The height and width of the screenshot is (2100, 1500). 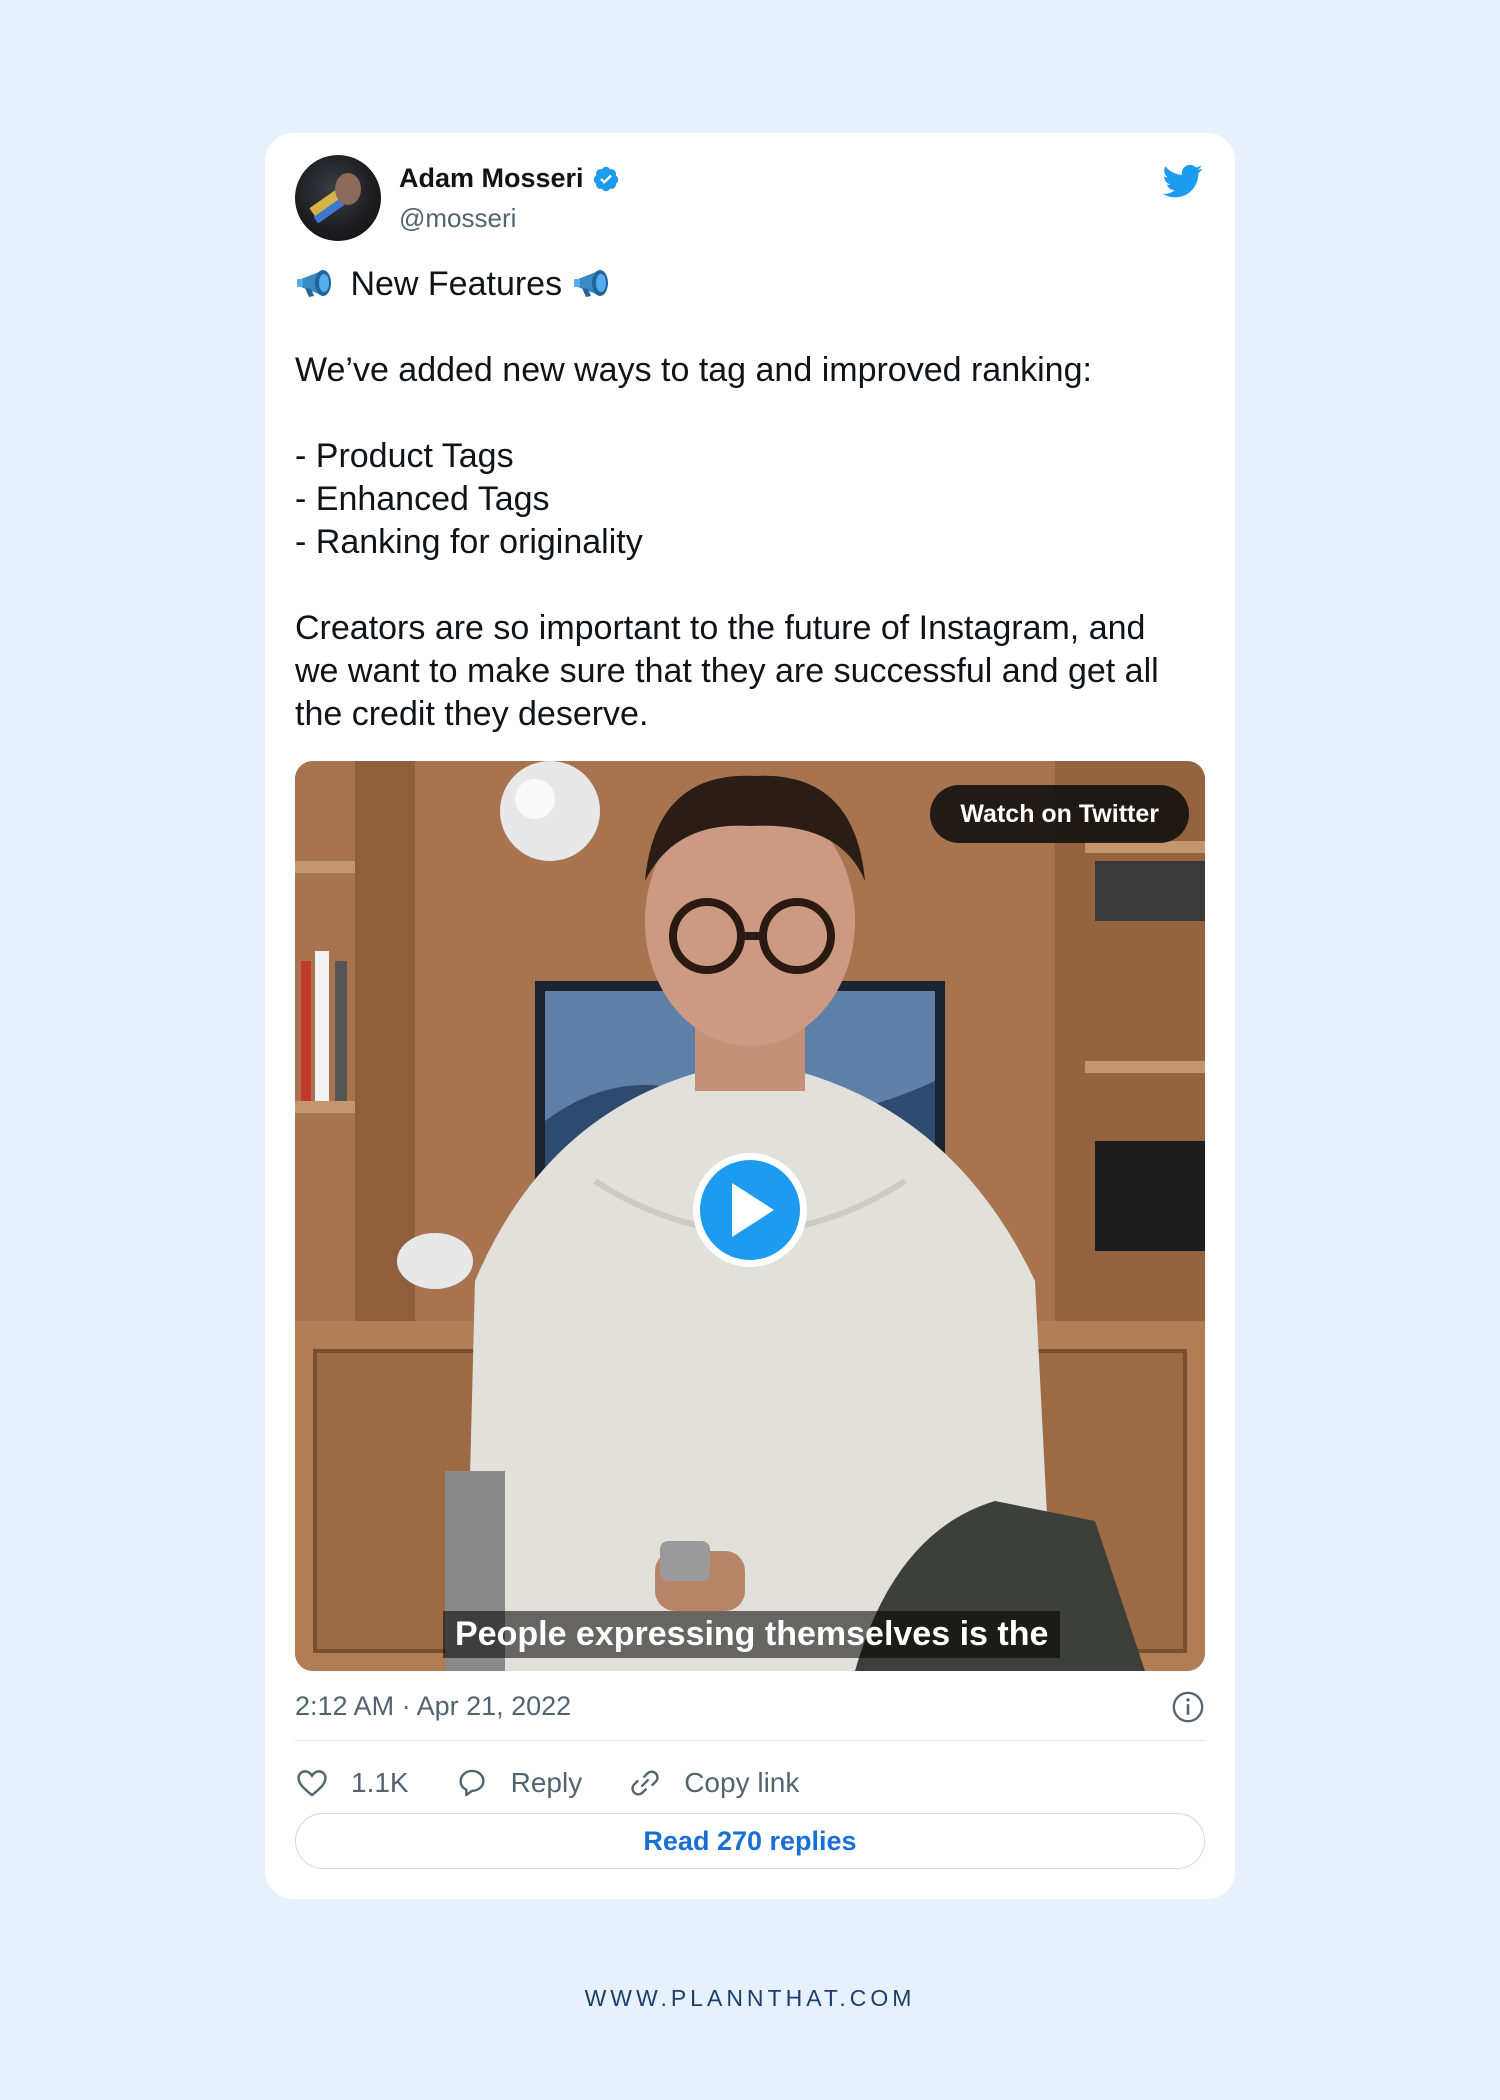 I want to click on author-name: Adam Mosseri, so click(x=491, y=178).